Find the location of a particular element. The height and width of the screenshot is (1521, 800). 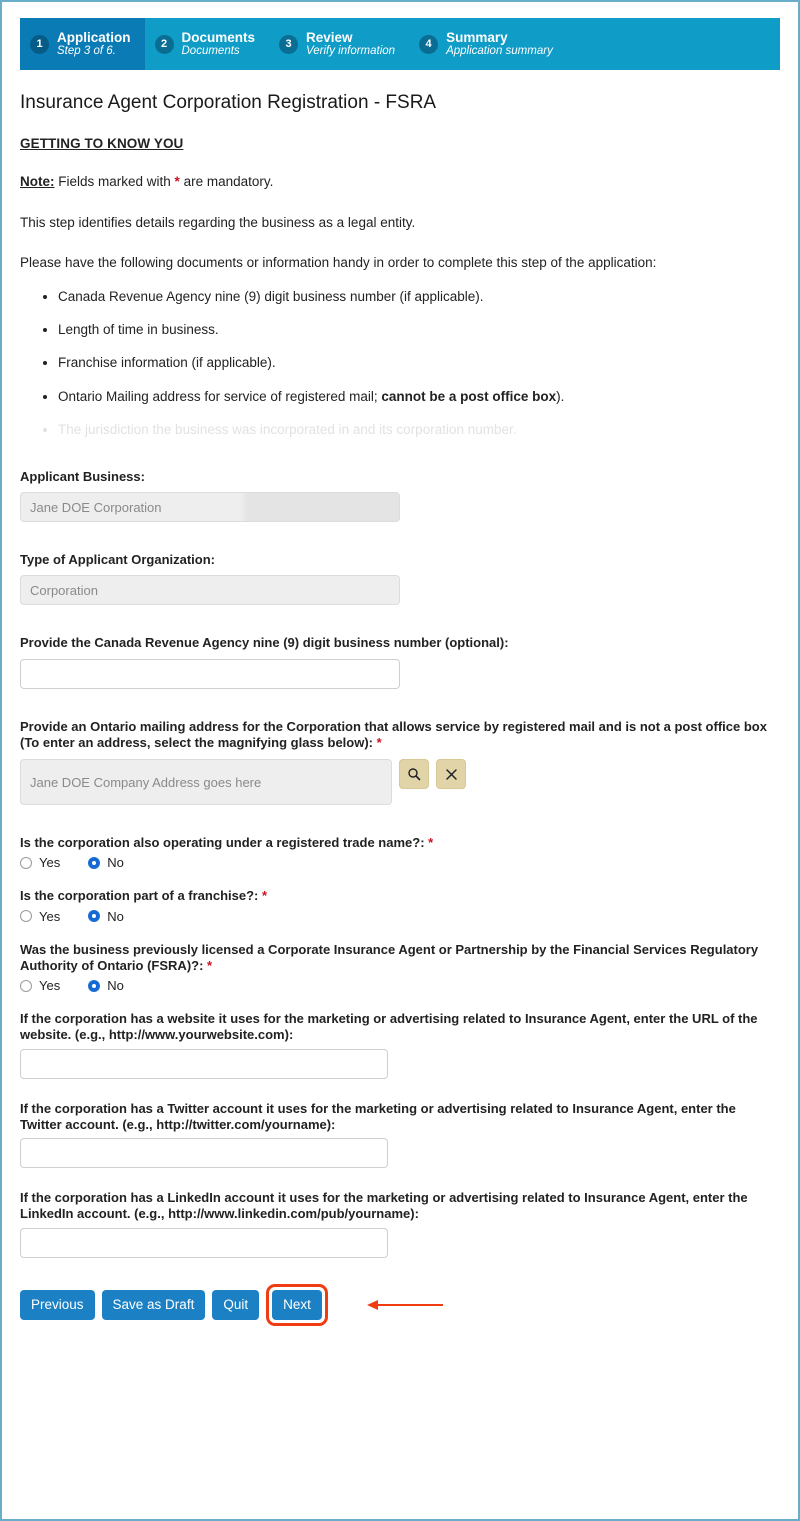

wizard-step-documents: 2 Documents Documents is located at coordinates (207, 44).